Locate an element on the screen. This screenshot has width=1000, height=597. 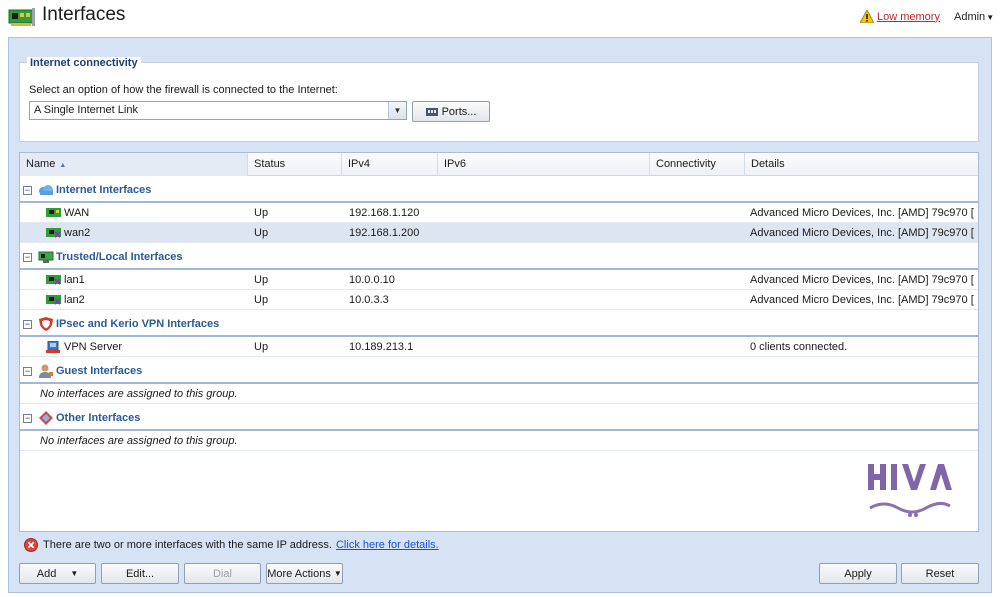
apply-button-label: Apply is located at coordinates (858, 573).